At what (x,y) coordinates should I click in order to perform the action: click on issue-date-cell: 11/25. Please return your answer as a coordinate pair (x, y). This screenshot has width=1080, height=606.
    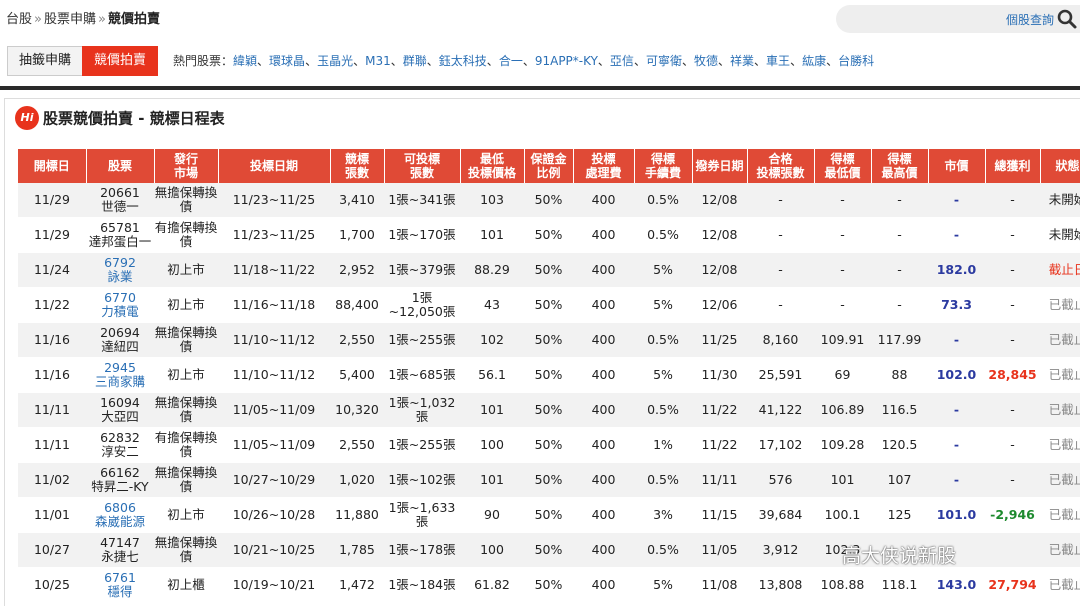
    Looking at the image, I should click on (719, 340).